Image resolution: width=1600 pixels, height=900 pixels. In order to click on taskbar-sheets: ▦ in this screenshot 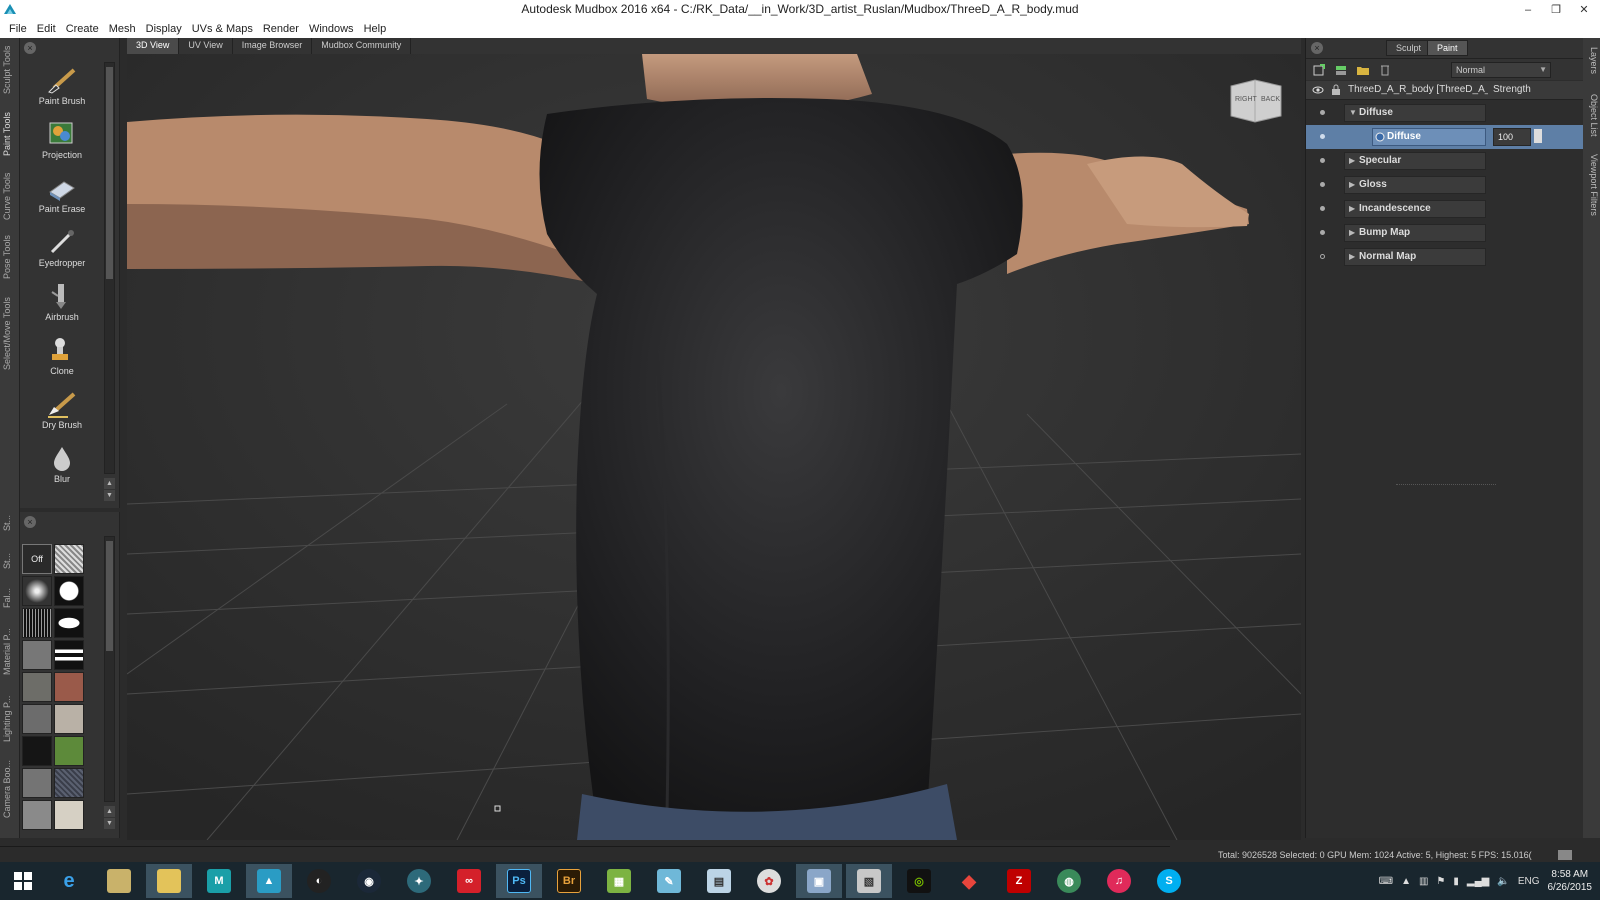, I will do `click(619, 881)`.